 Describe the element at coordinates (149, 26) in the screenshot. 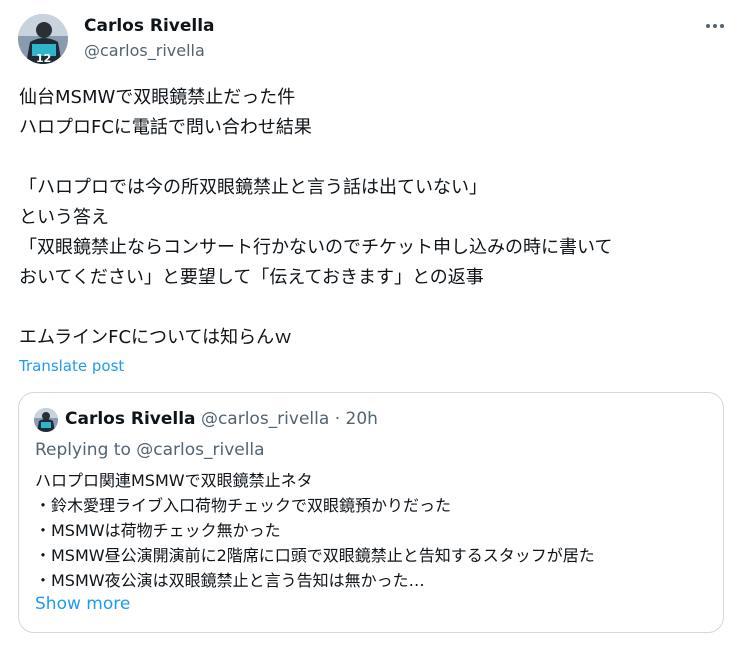

I see `author-name: Carlos Rivella` at that location.